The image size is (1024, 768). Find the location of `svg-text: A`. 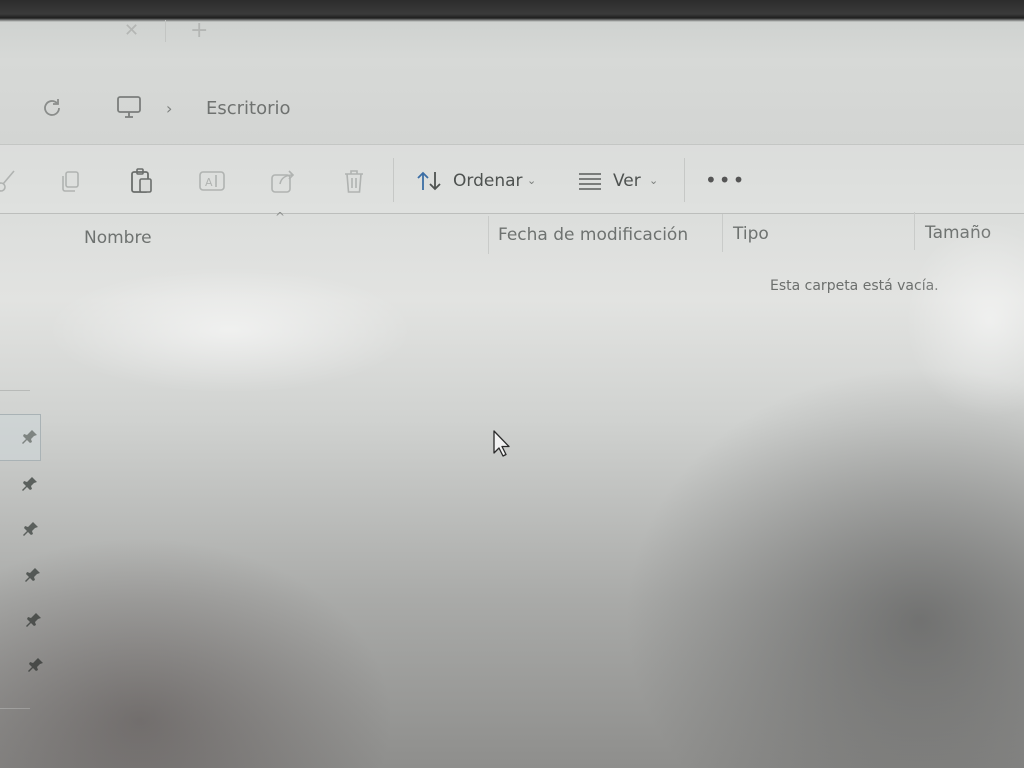

svg-text: A is located at coordinates (209, 182).